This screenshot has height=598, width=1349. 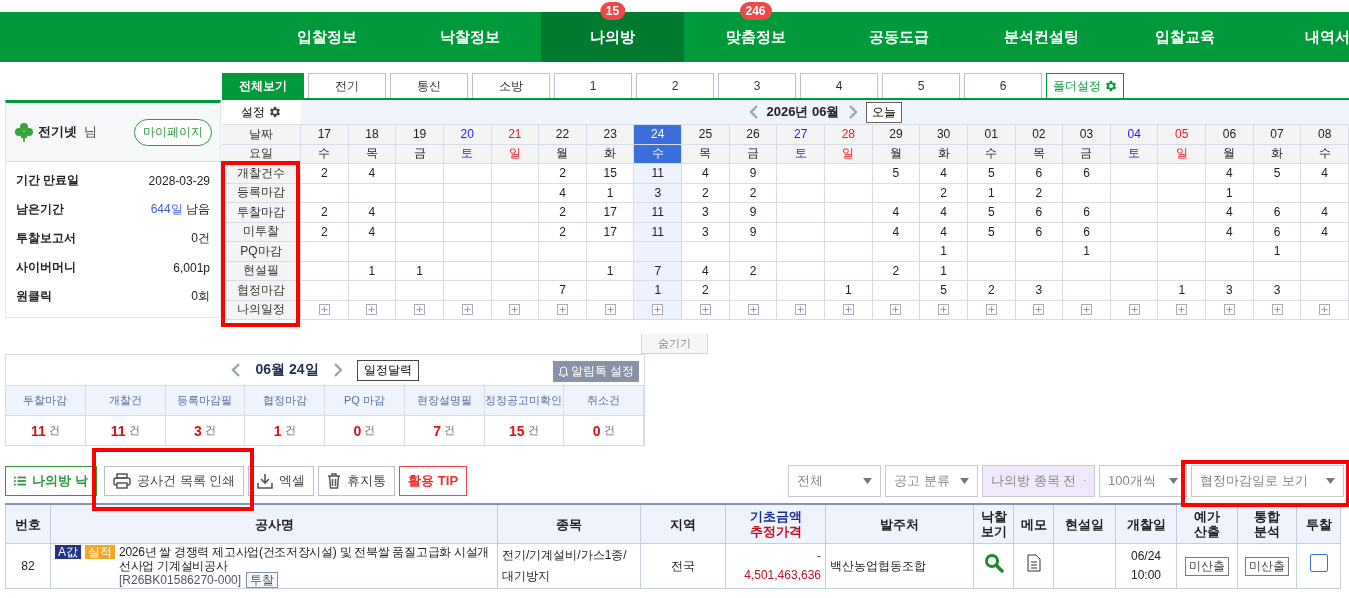 I want to click on today-button: 오늘, so click(x=883, y=112).